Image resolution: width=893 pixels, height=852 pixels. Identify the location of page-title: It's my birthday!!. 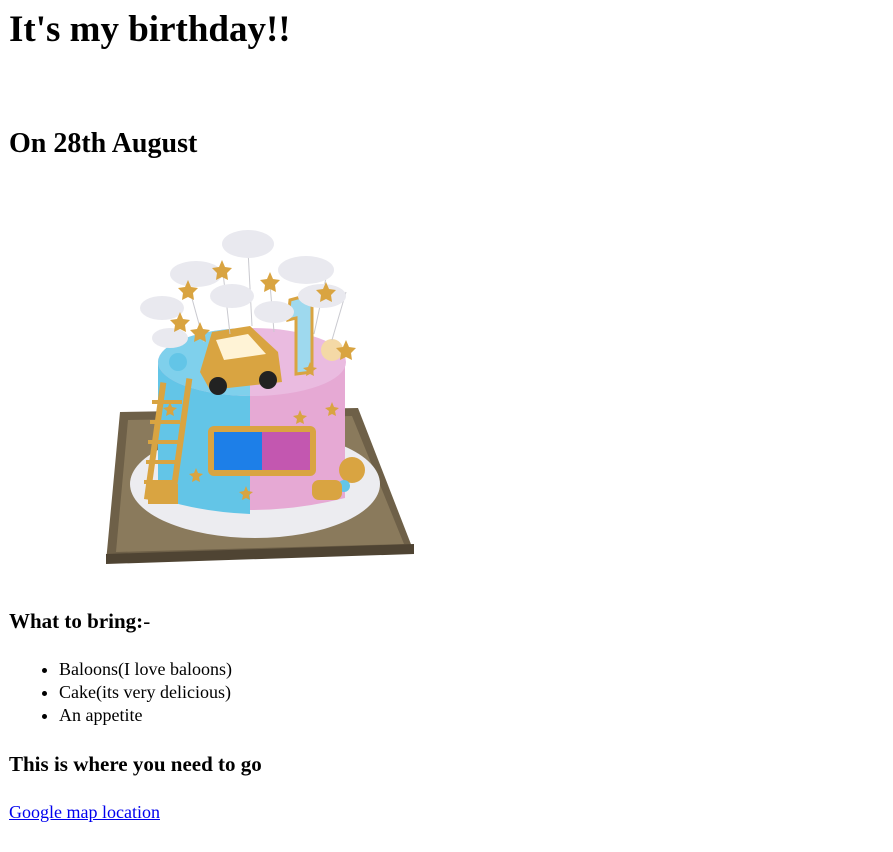
(150, 29).